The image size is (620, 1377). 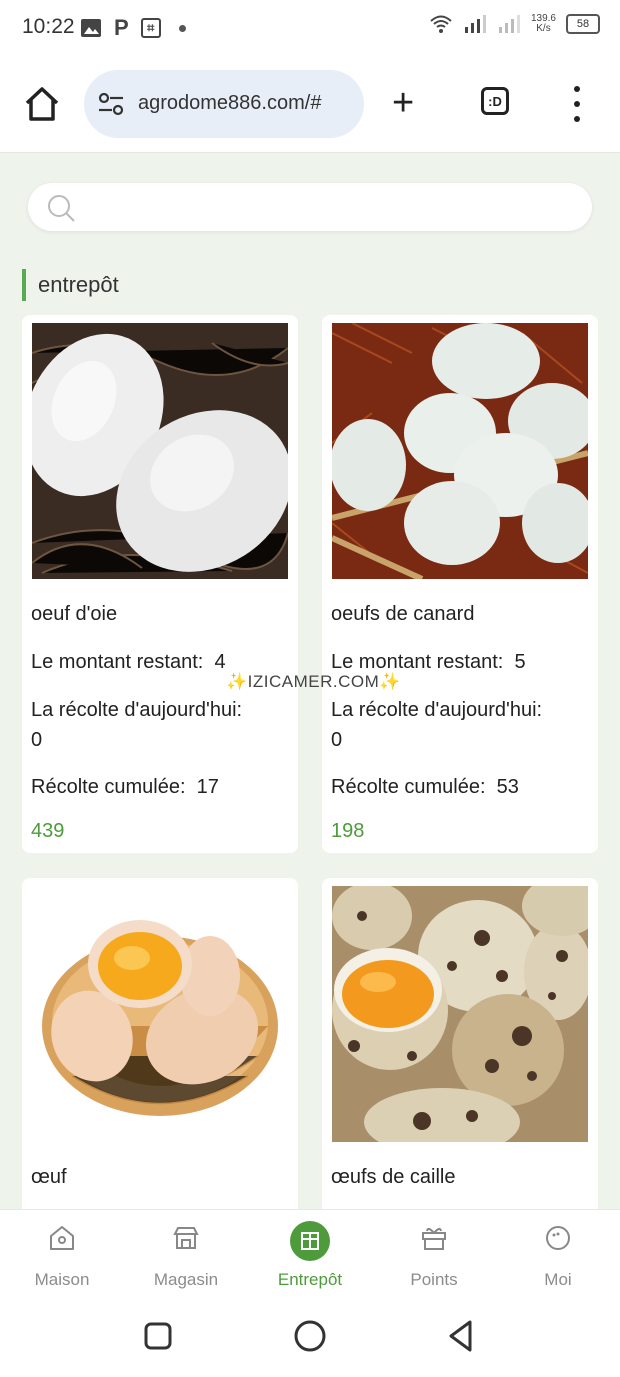 I want to click on product-card: œufs de caille, so click(x=460, y=1043).